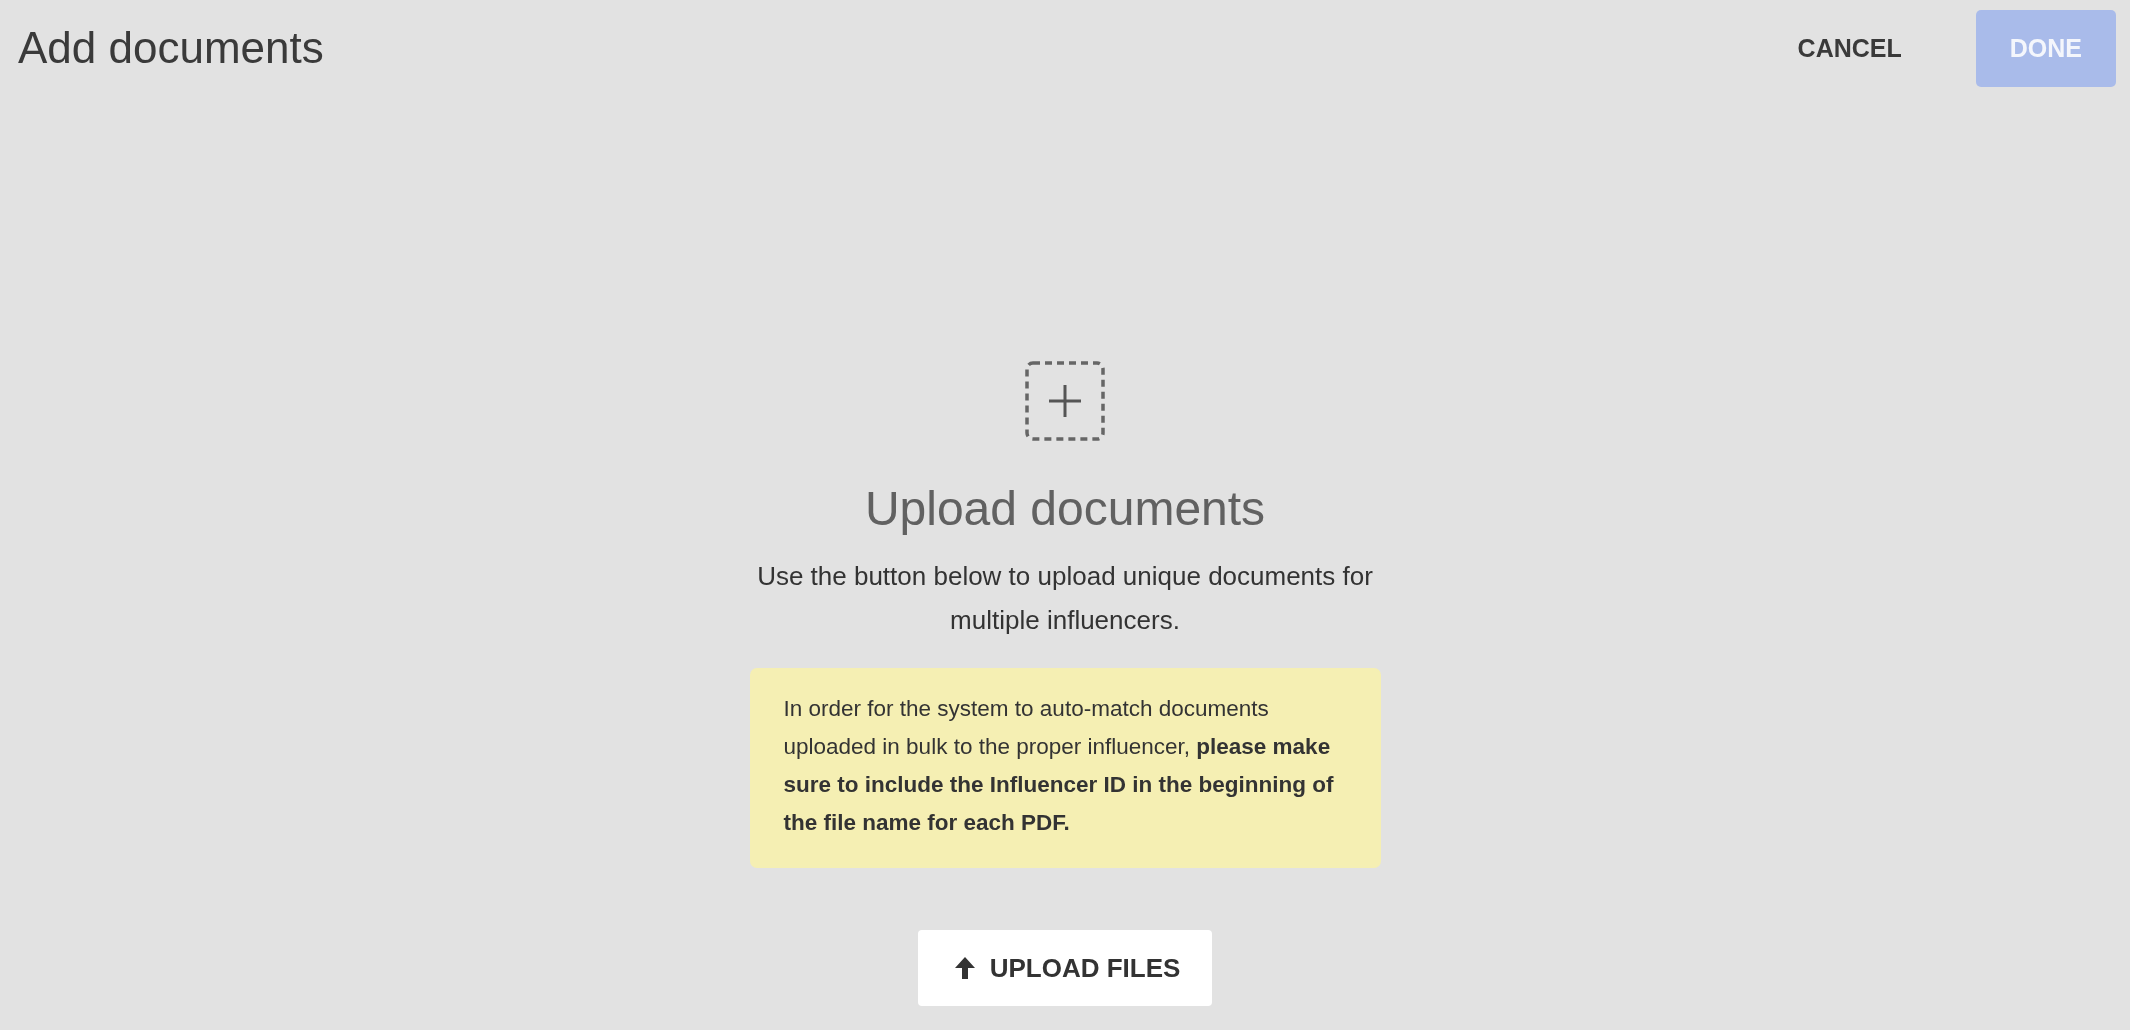  Describe the element at coordinates (1065, 508) in the screenshot. I see `upload-heading: Upload documents` at that location.